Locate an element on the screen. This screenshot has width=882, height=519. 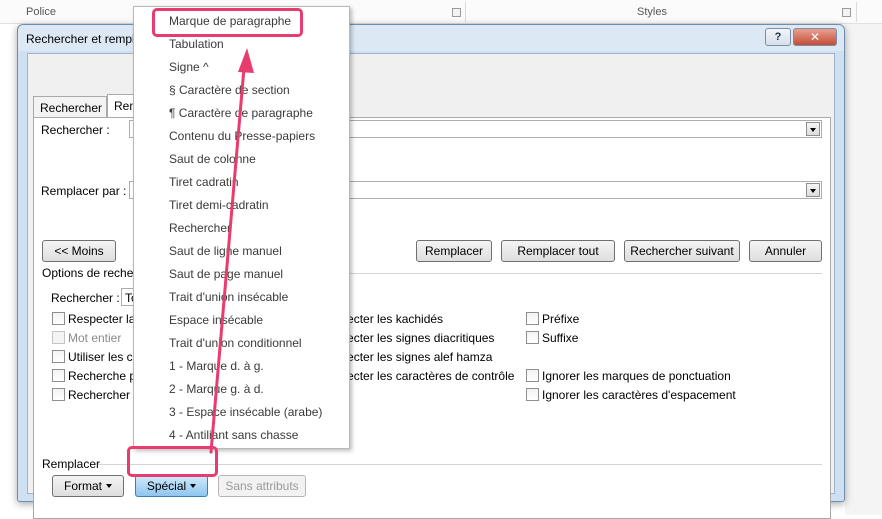
help-button: ? is located at coordinates (778, 37).